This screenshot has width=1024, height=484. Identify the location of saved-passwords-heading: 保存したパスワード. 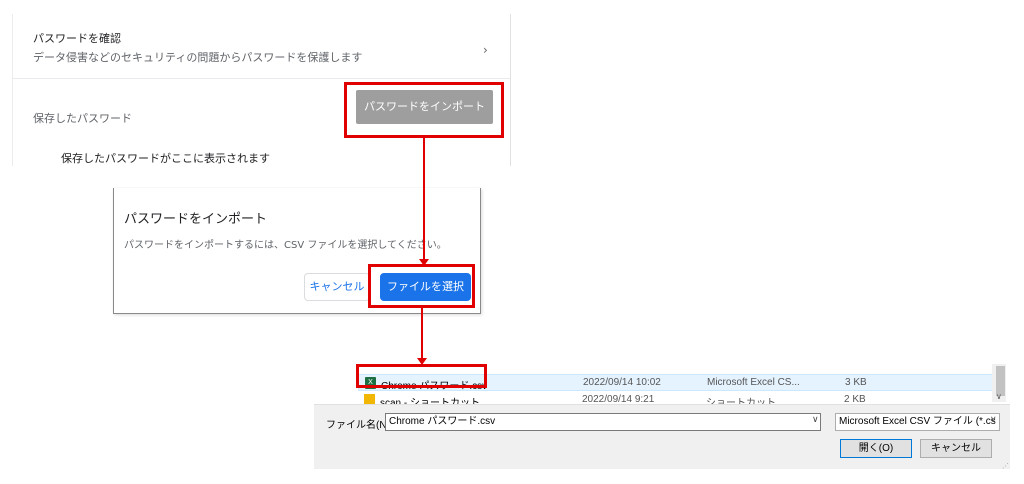
(82, 118).